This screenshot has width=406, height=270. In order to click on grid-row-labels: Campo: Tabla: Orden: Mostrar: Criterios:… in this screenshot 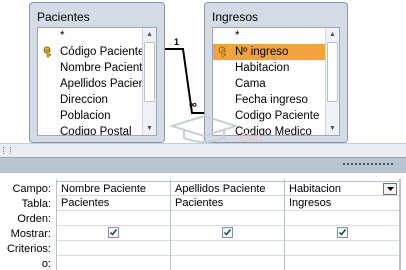, I will do `click(28, 221)`.